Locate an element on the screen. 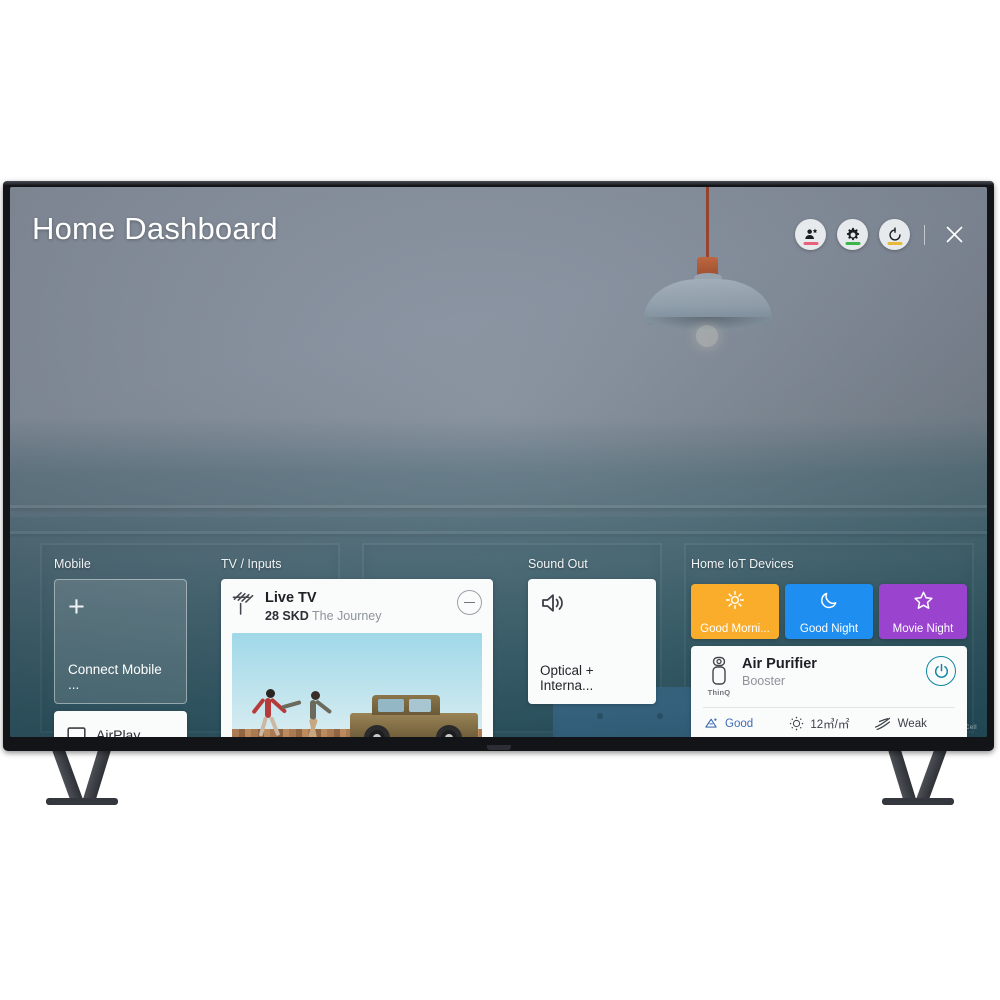 Image resolution: width=1000 pixels, height=1000 pixels. power-icon is located at coordinates (941, 670).